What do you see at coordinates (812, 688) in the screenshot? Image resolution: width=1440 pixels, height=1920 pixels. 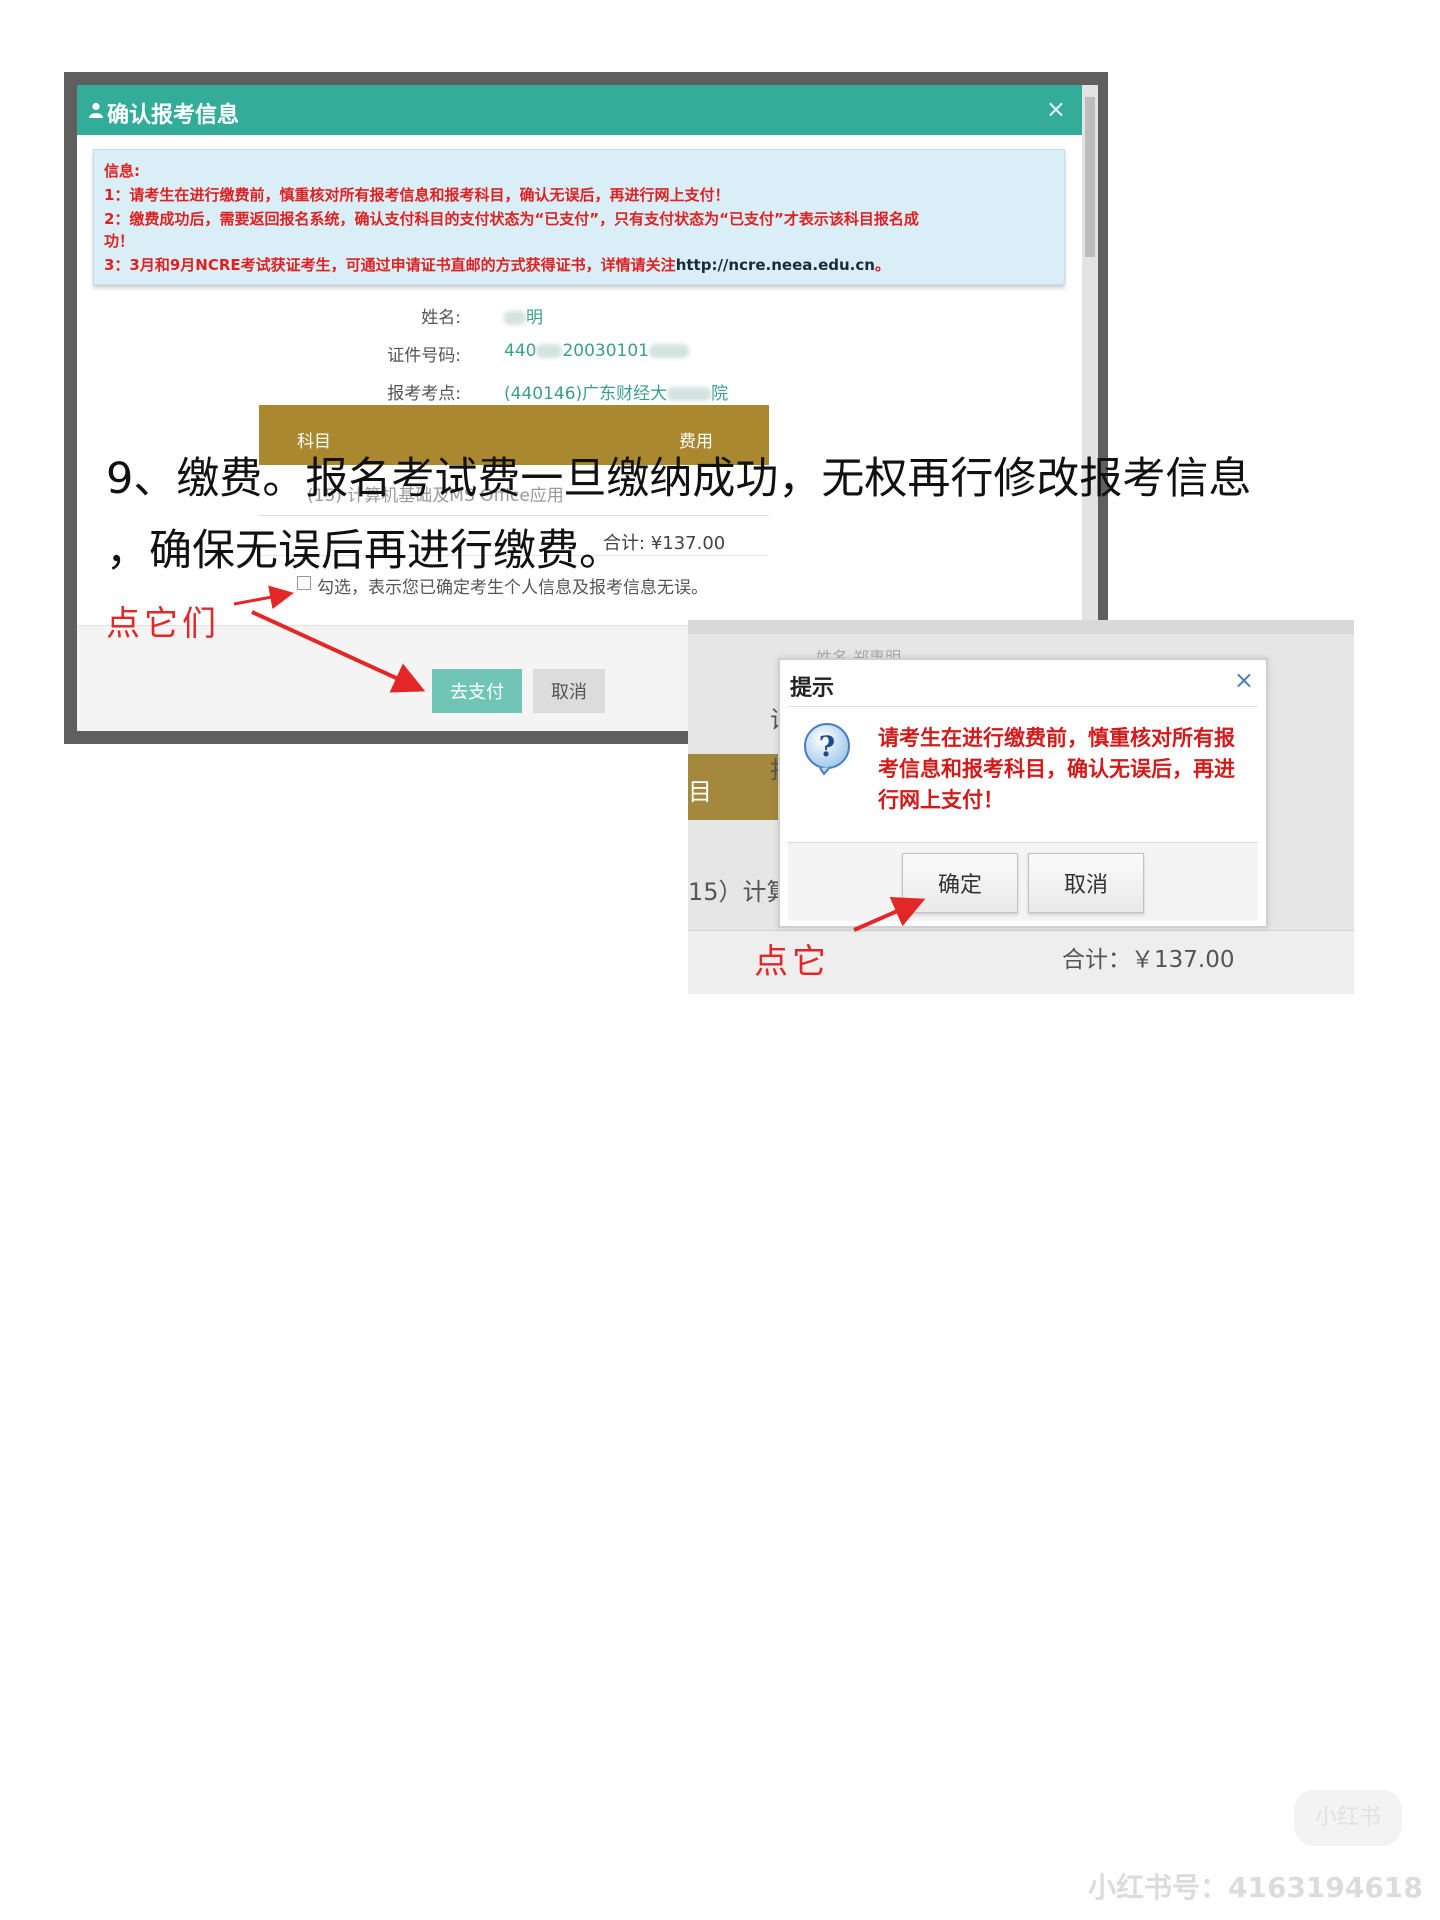 I see `prompt-title: 提示` at bounding box center [812, 688].